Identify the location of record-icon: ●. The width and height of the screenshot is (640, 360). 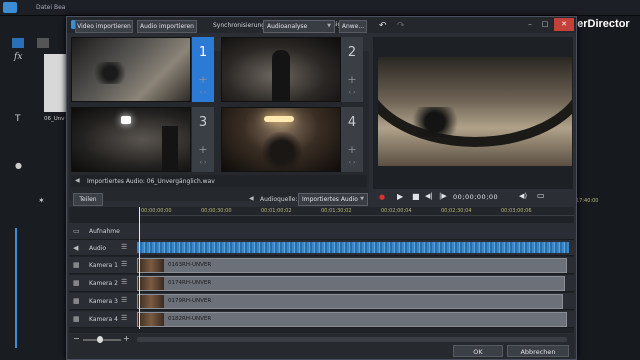
(382, 197).